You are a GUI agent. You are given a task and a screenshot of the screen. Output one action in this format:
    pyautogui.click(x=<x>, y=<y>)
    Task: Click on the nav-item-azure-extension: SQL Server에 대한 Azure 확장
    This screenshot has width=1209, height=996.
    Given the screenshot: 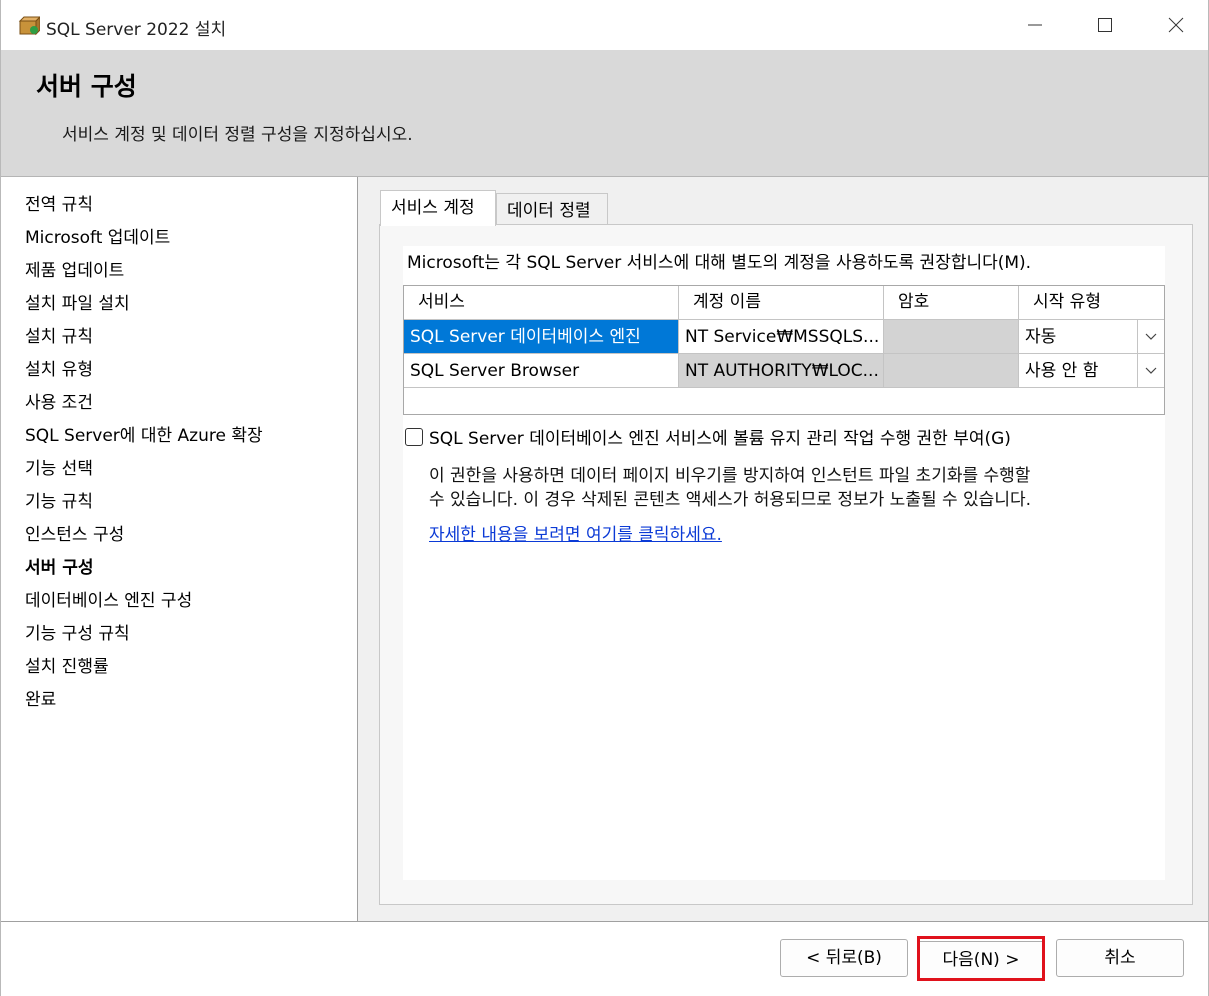 What is the action you would take?
    pyautogui.click(x=144, y=436)
    